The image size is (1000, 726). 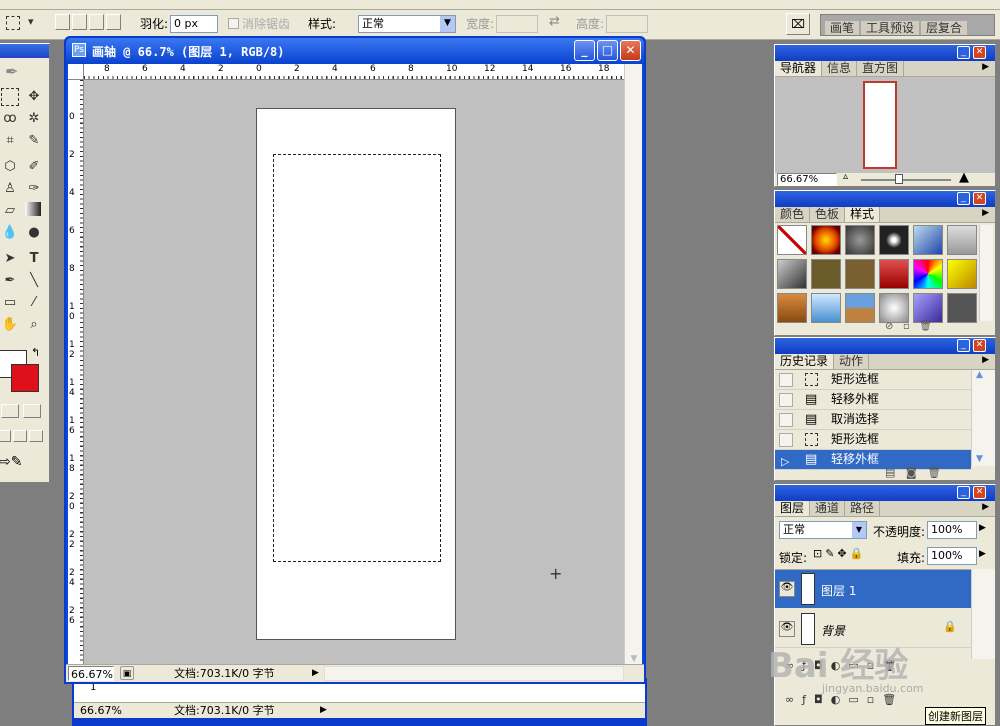 What do you see at coordinates (873, 589) in the screenshot?
I see `layer-row-selected: 👁 图层 1` at bounding box center [873, 589].